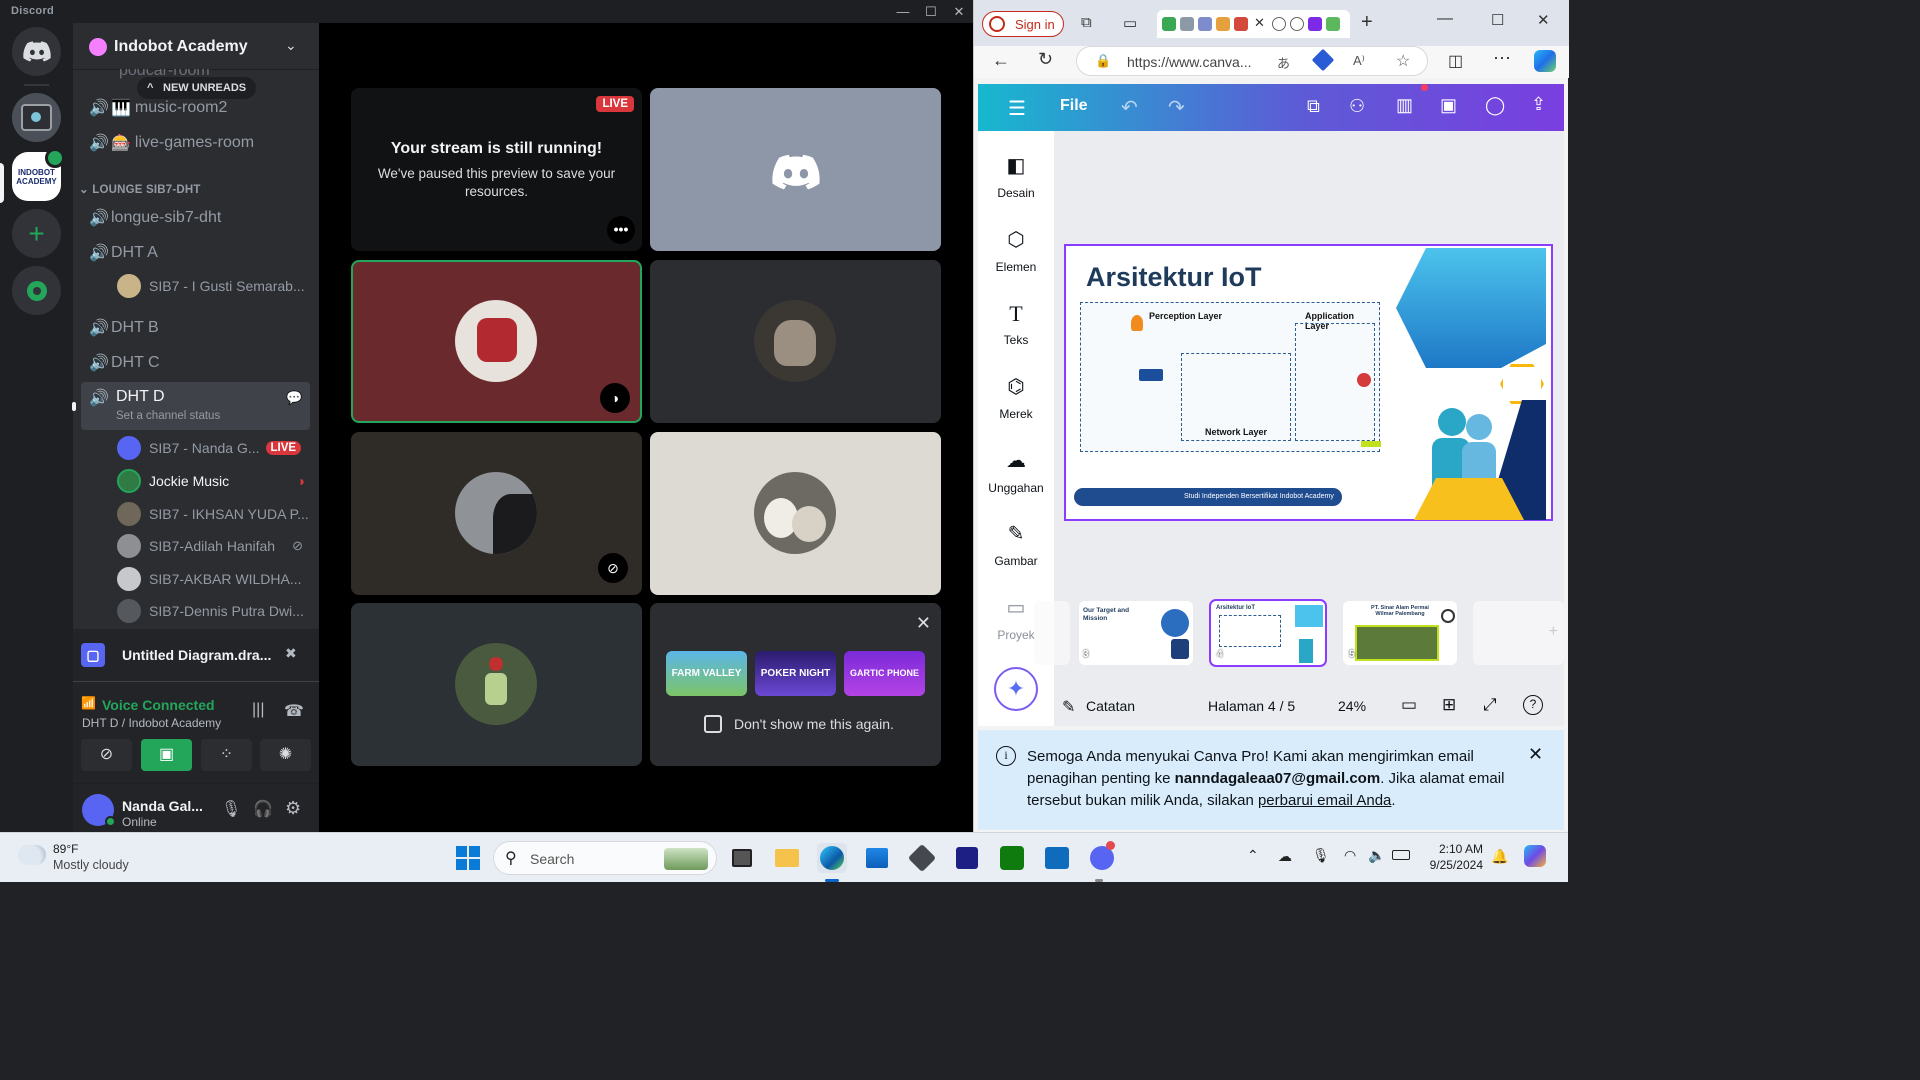 The width and height of the screenshot is (1920, 1080). Describe the element at coordinates (1313, 106) in the screenshot. I see `resize-icon: ⧉` at that location.